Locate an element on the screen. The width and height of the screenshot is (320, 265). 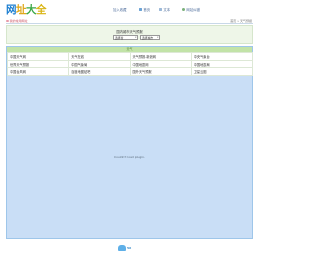
link-cell: 国外天气预报 is located at coordinates (160, 72).